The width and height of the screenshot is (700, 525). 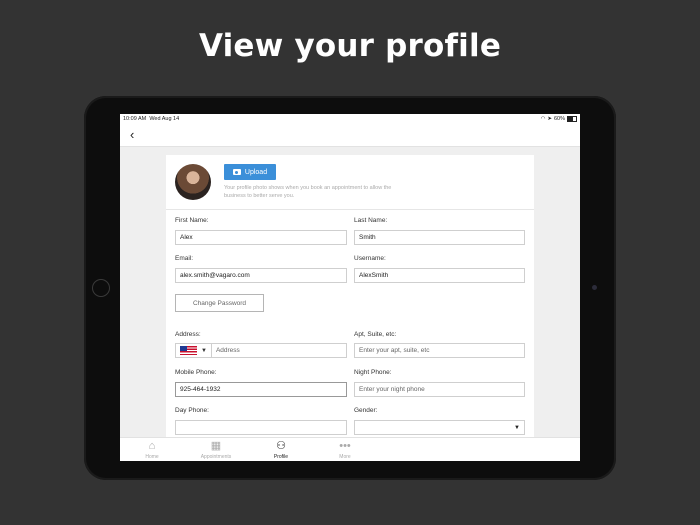 I want to click on status-date: Wed Aug 14, so click(x=164, y=119).